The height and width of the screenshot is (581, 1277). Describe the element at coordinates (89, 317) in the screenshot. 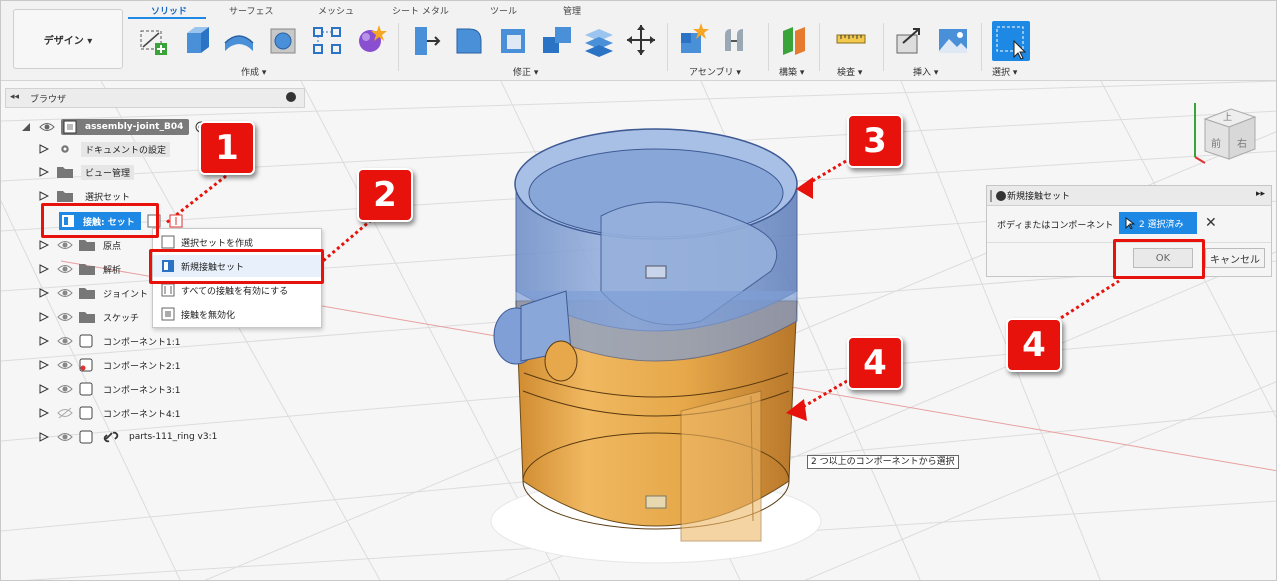

I see `tree-item-sketches: スケッチ` at that location.